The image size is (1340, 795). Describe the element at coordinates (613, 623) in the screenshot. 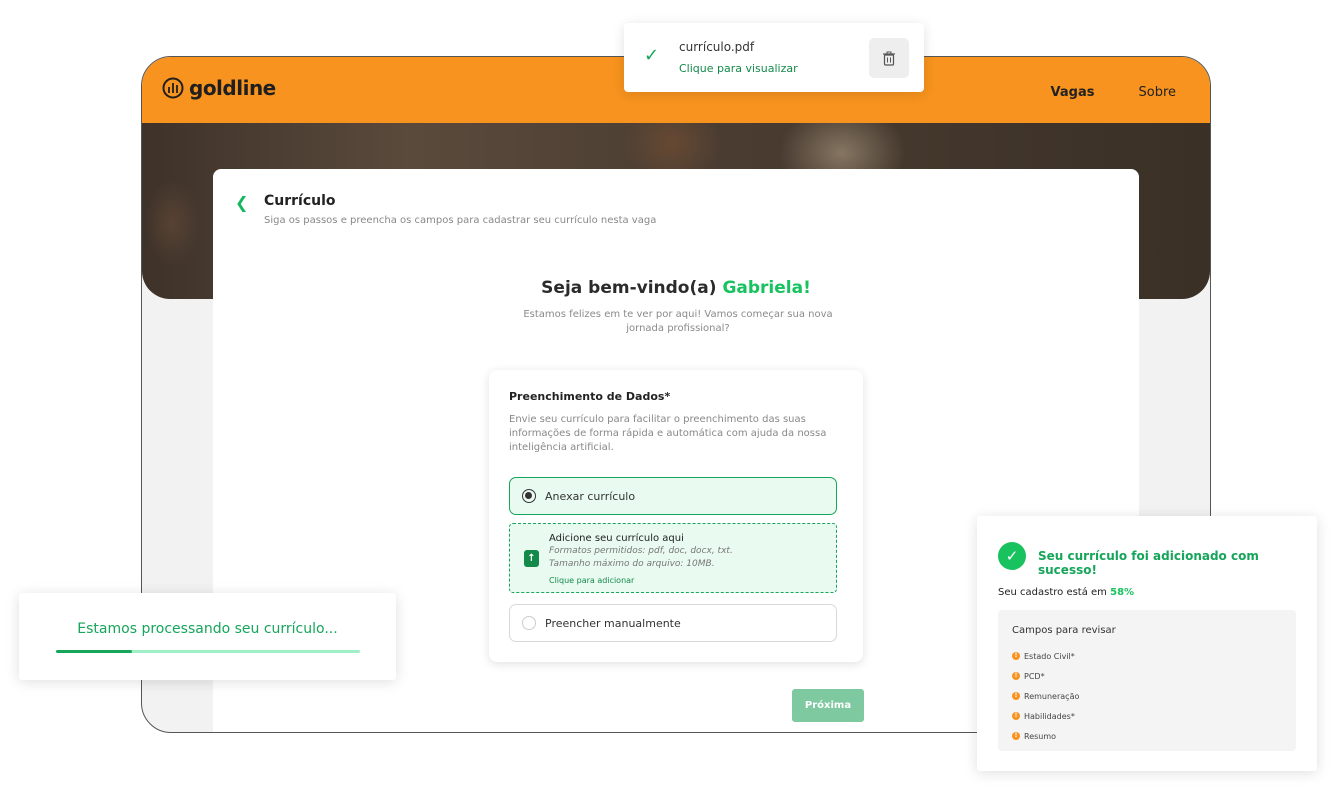

I see `option-manual-label: Preencher manualmente` at that location.